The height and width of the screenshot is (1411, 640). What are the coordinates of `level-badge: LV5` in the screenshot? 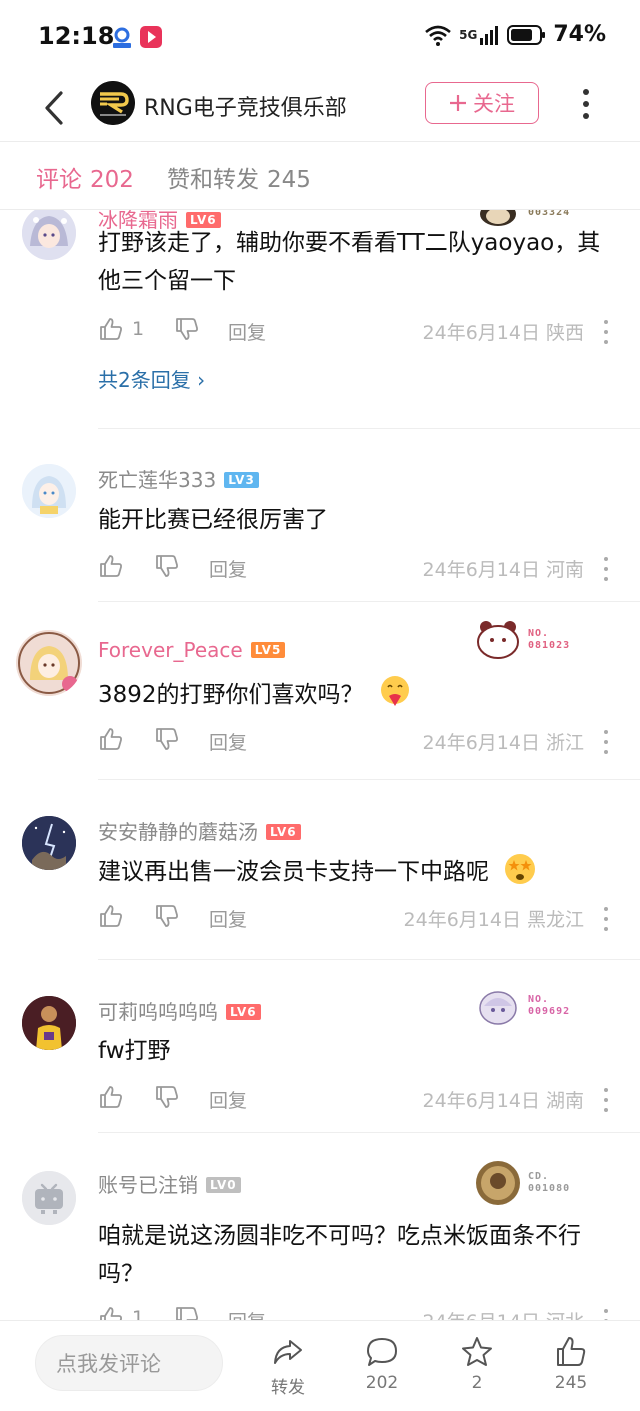 It's located at (268, 650).